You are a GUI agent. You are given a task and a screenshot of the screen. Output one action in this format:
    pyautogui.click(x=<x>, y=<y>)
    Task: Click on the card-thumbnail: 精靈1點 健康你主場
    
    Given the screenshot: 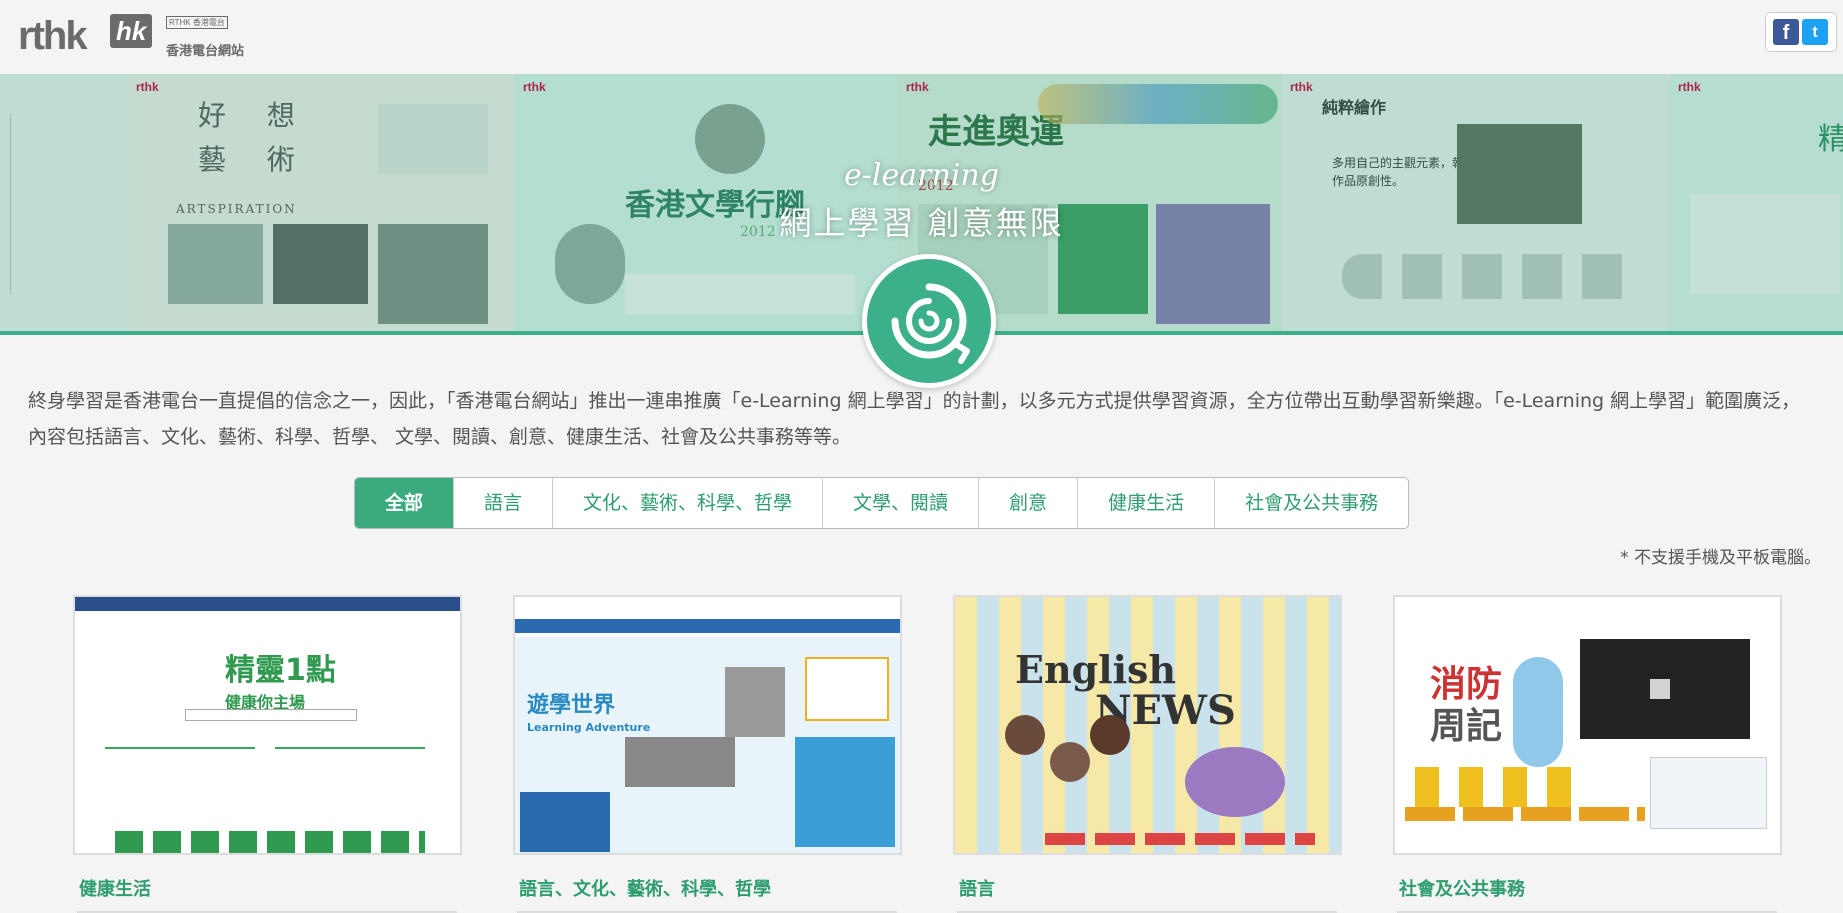 What is the action you would take?
    pyautogui.click(x=267, y=725)
    